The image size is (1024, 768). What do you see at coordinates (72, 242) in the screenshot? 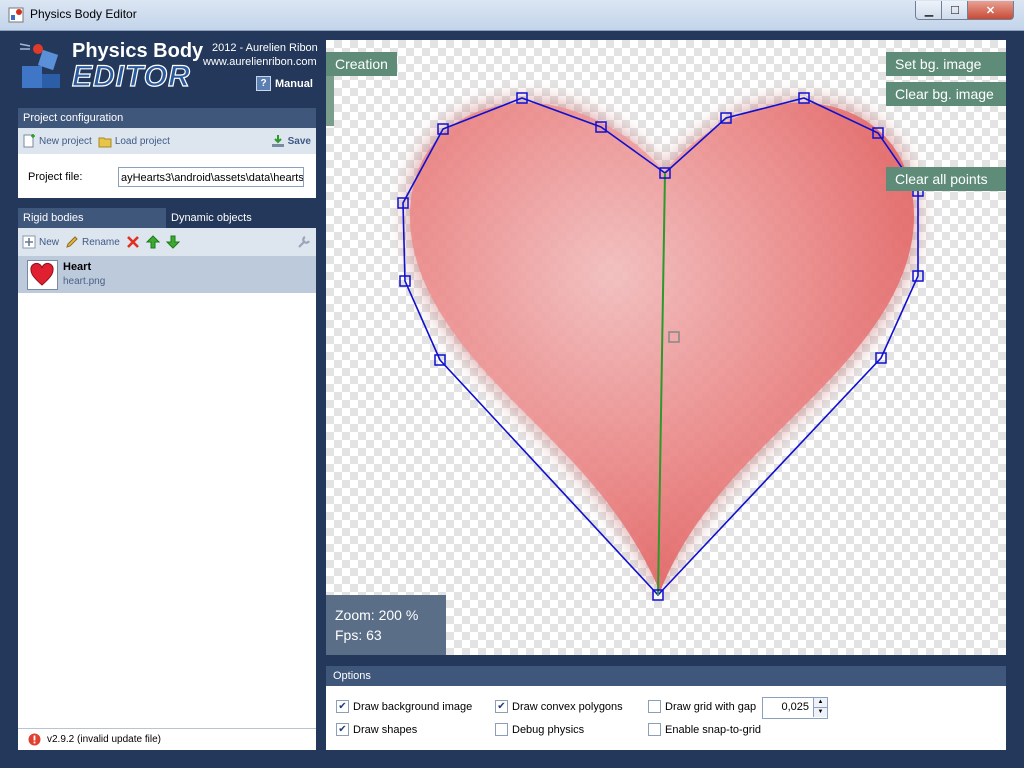
I see `pencil-icon` at bounding box center [72, 242].